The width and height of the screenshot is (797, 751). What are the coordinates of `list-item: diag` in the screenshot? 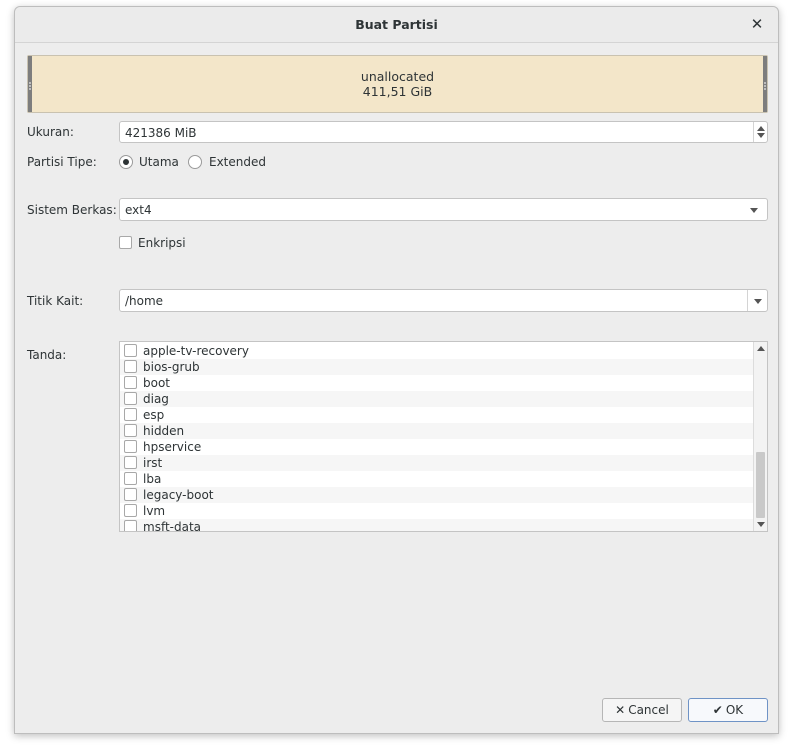 It's located at (437, 399).